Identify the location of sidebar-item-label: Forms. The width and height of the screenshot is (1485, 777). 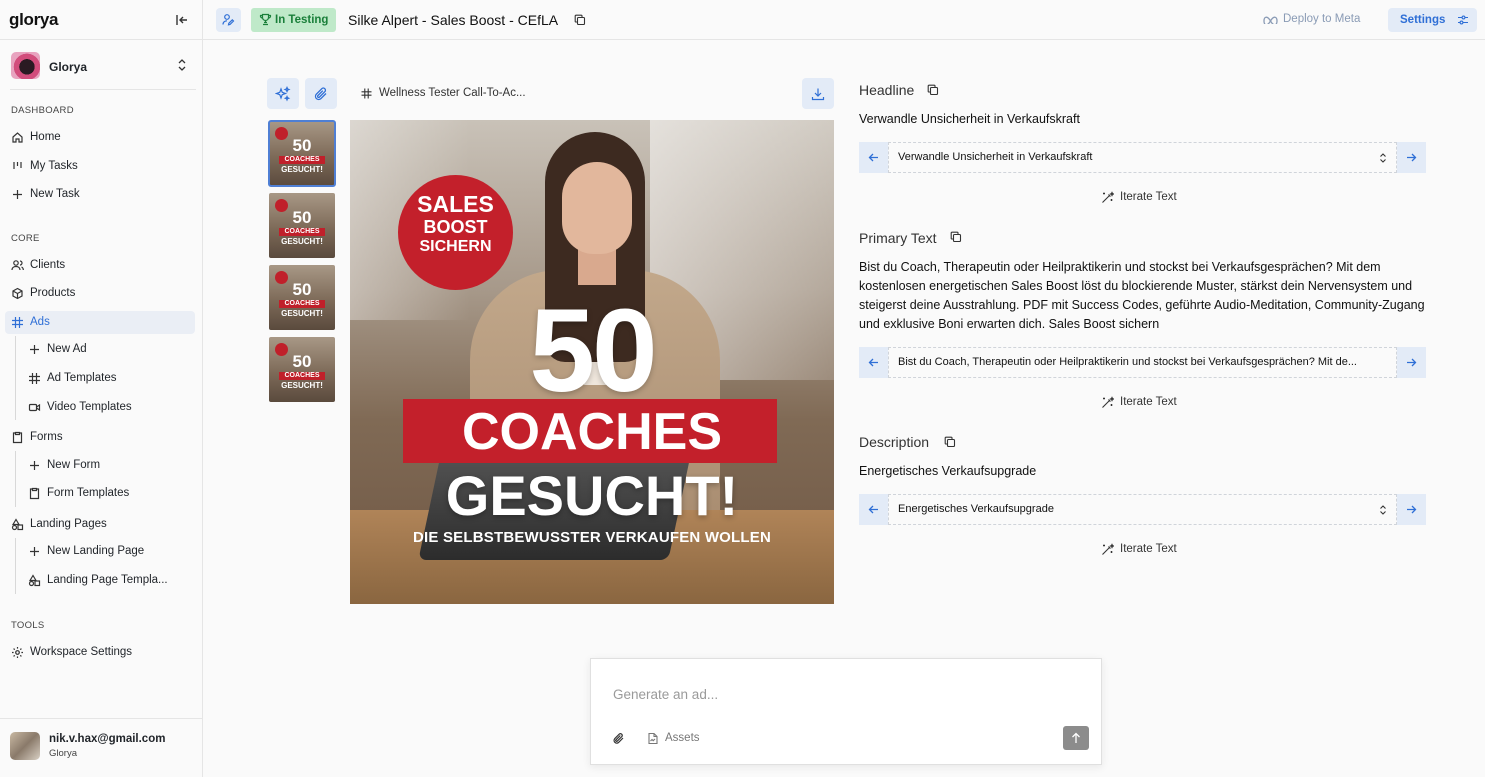
(46, 437).